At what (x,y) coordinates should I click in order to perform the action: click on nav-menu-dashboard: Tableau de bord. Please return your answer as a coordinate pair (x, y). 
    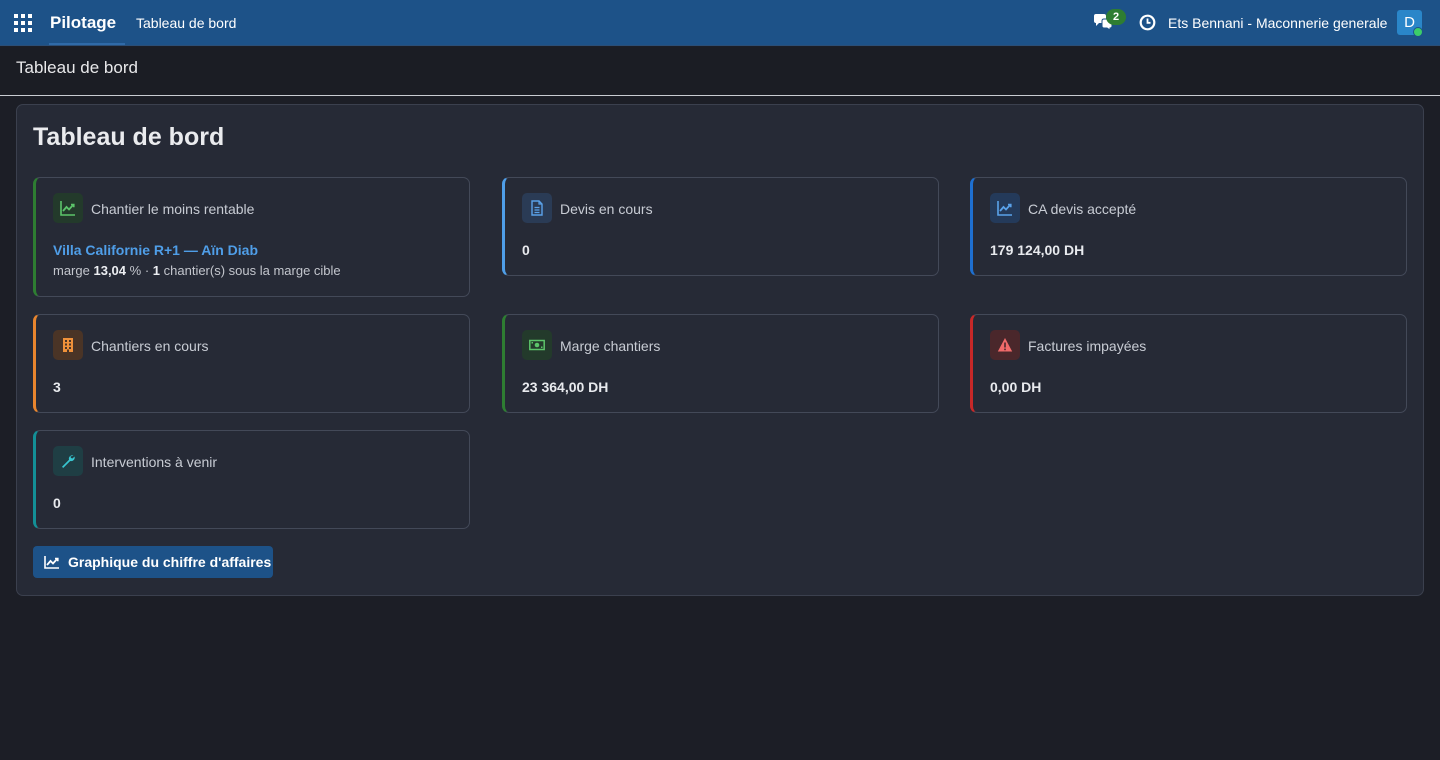
    Looking at the image, I should click on (186, 23).